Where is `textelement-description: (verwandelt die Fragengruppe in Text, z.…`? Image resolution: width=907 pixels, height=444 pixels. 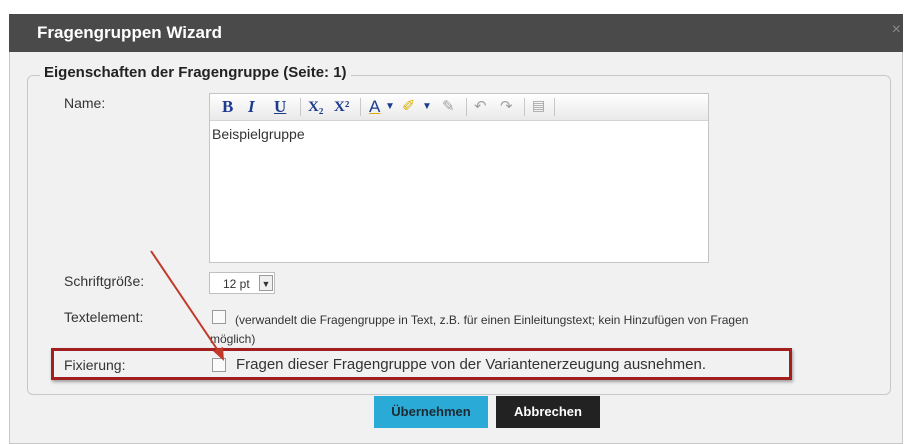
textelement-description: (verwandelt die Fragengruppe in Text, z.… is located at coordinates (492, 320).